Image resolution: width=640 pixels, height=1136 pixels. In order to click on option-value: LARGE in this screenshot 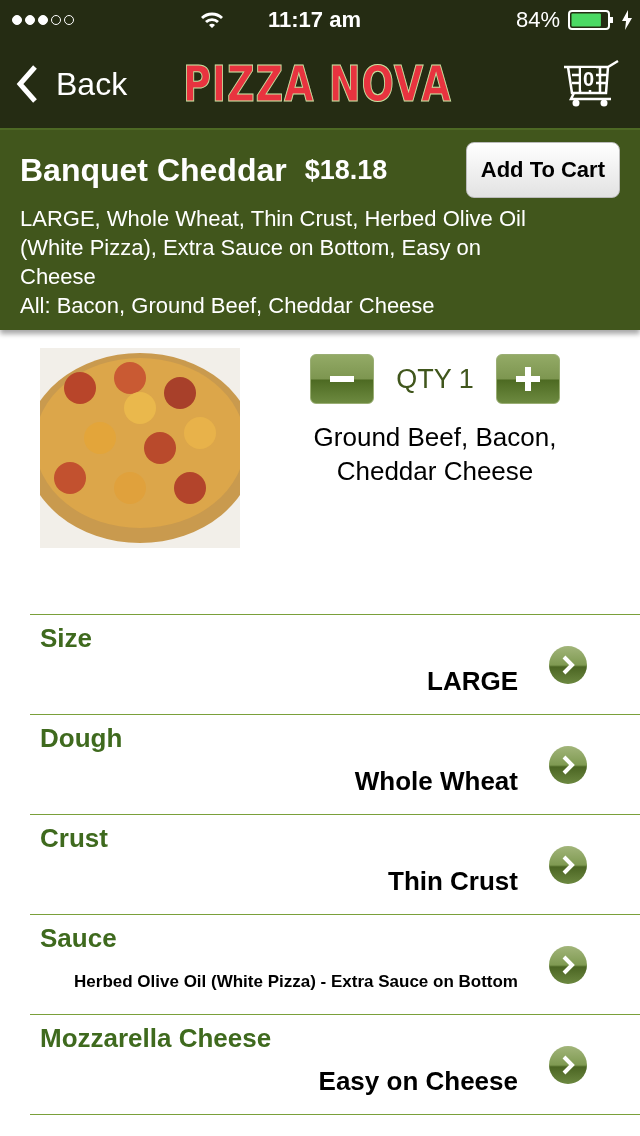, I will do `click(472, 681)`.